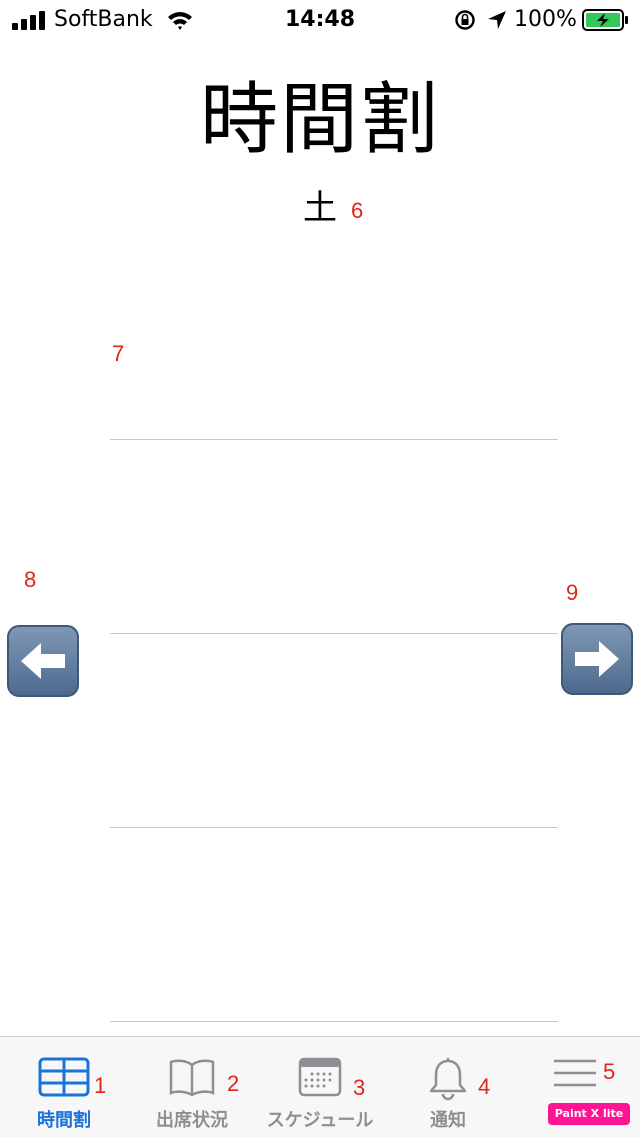  Describe the element at coordinates (320, 1077) in the screenshot. I see `calendar-icon` at that location.